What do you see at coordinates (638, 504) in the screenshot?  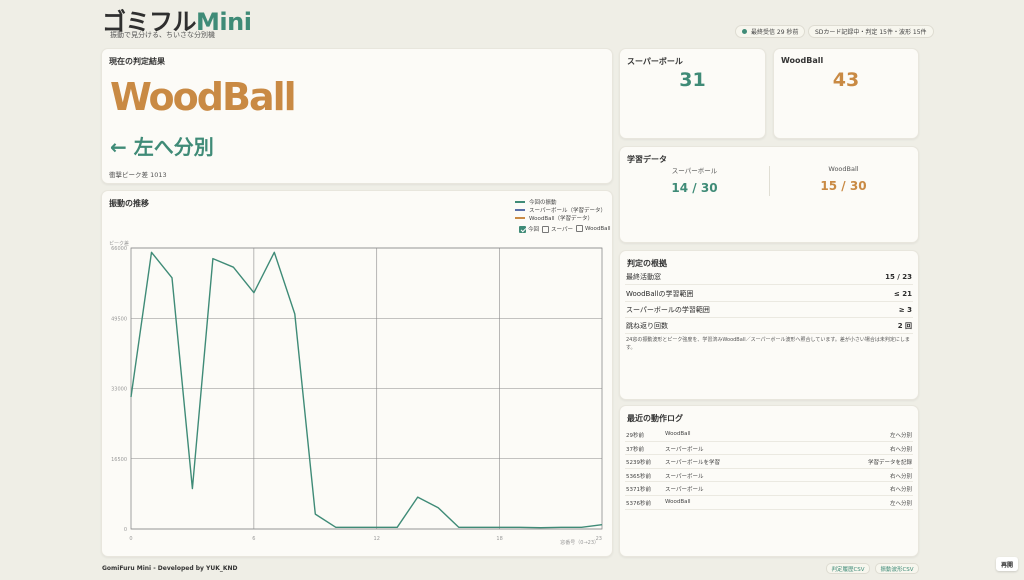 I see `log-time: 5376秒前` at bounding box center [638, 504].